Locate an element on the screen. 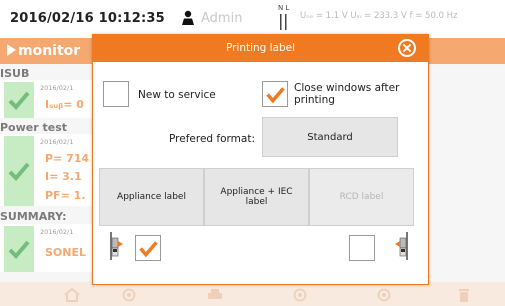 This screenshot has height=306, width=505. datetime: 2016/02/16 10:12:35 is located at coordinates (87, 18).